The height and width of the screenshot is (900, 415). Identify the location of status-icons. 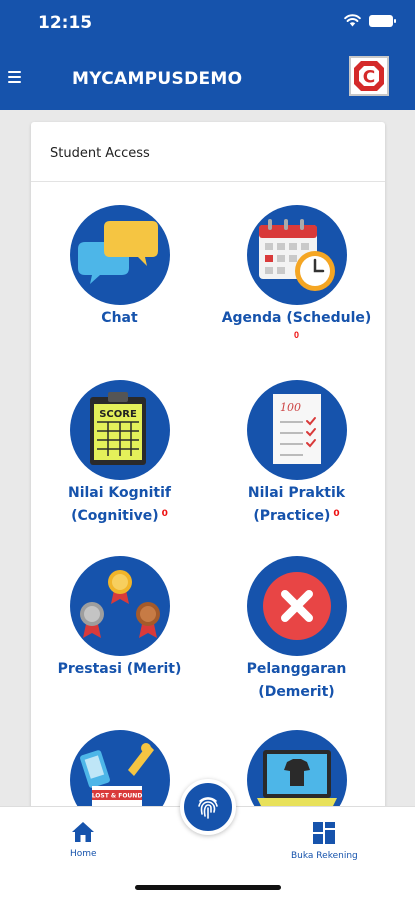
(370, 20).